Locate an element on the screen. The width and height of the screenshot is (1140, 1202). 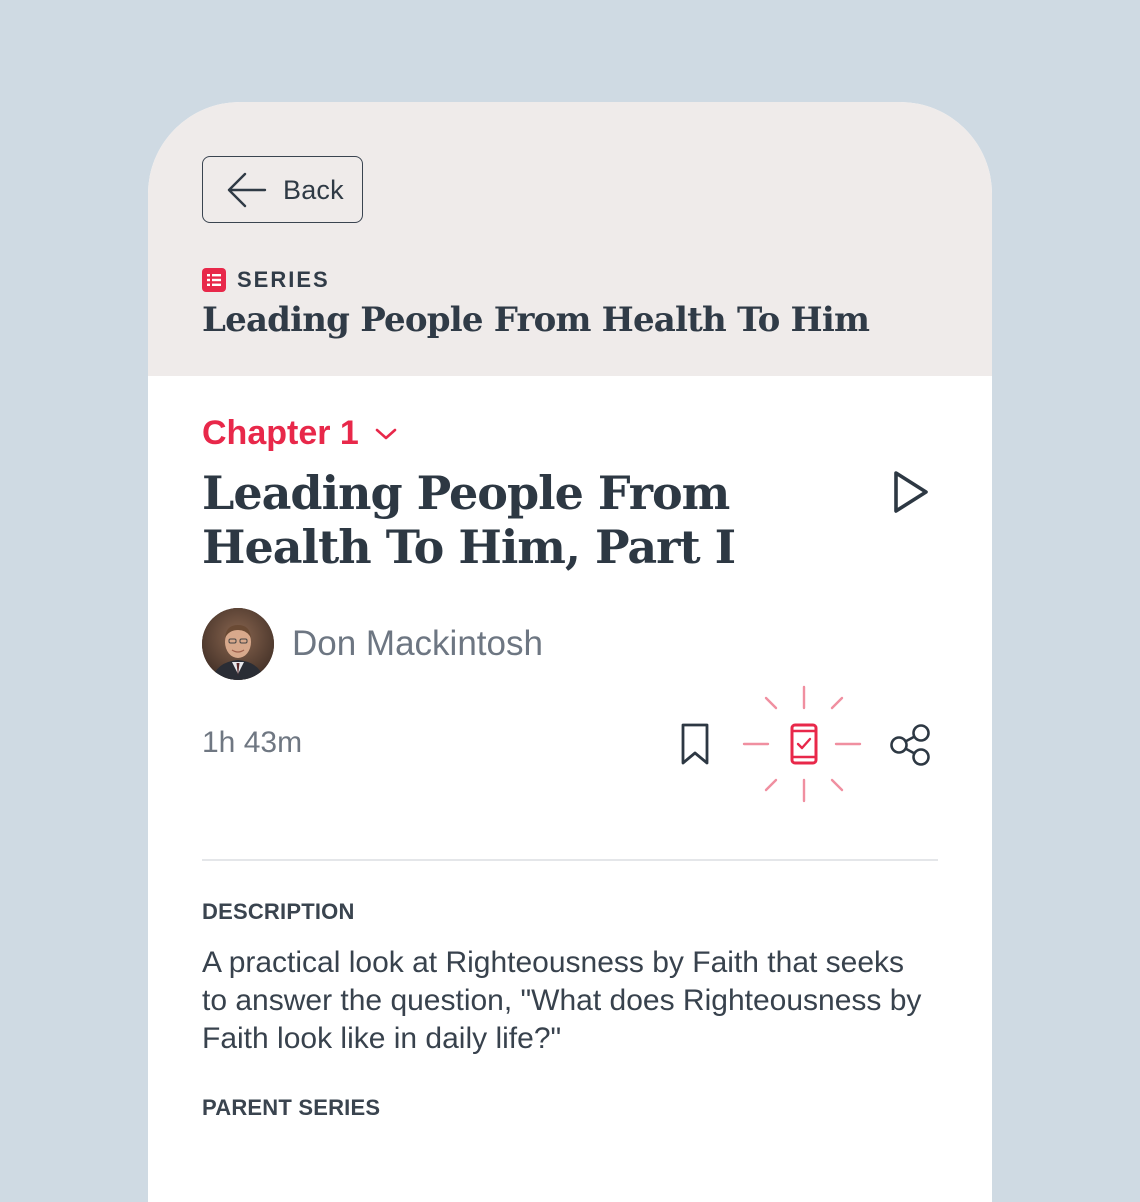
play-icon is located at coordinates (911, 492).